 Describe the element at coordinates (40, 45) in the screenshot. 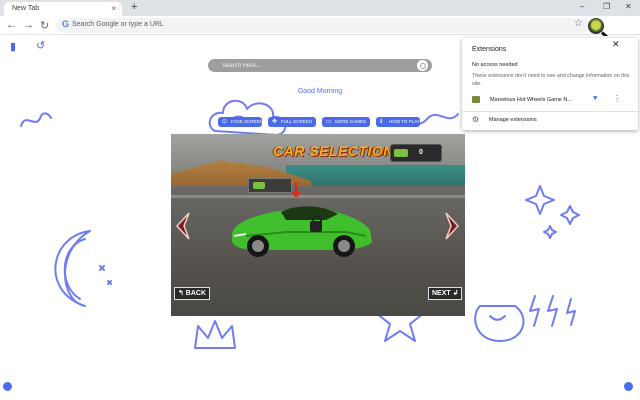

I see `history-icon: ↺` at that location.